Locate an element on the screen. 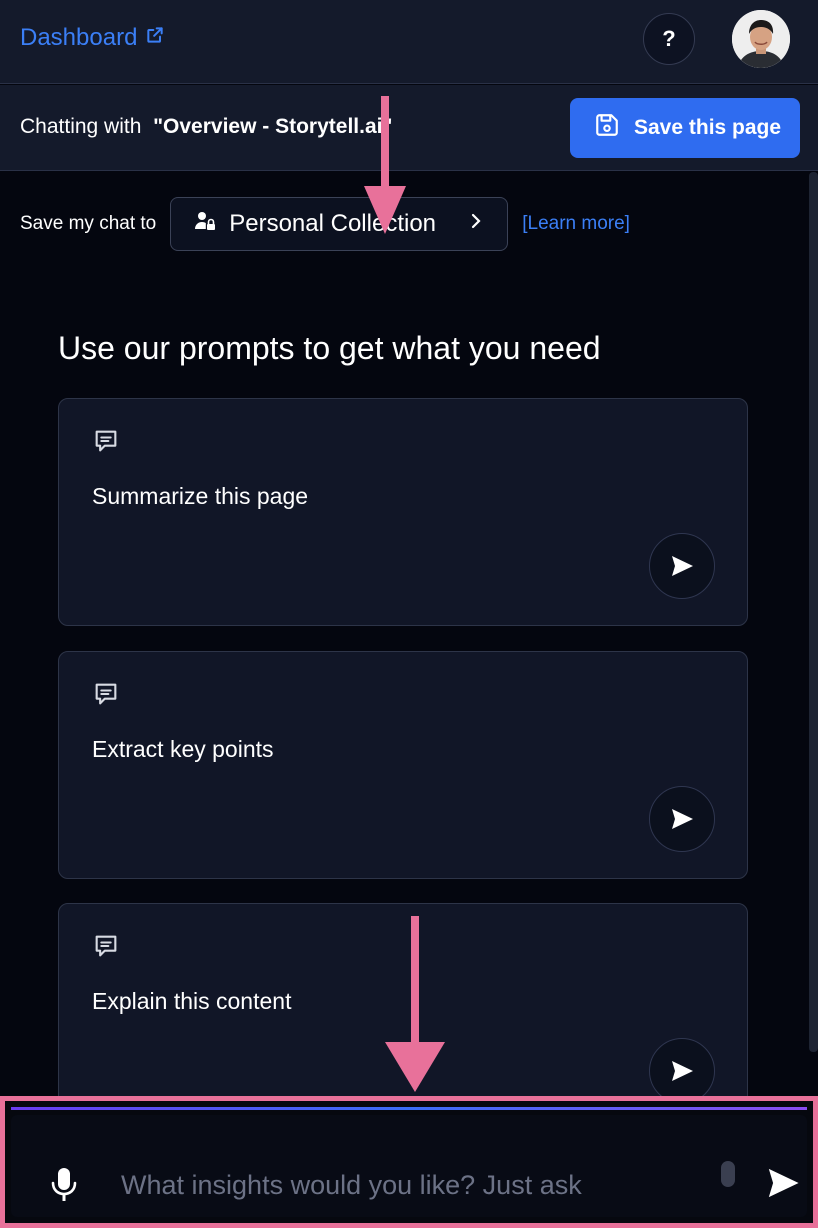  dashboard-label: Dashboard is located at coordinates (79, 37).